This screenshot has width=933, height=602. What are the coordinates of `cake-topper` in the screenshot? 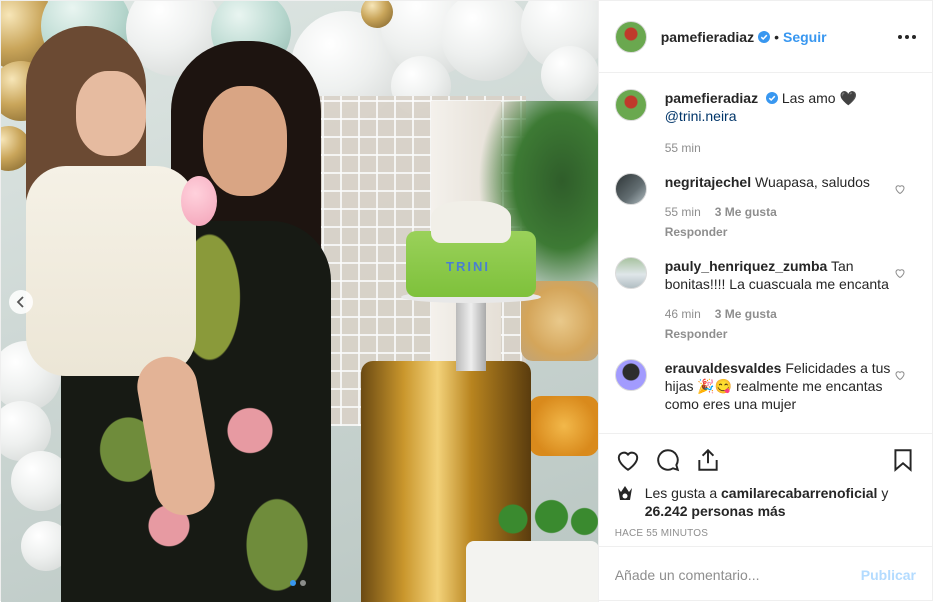 It's located at (471, 222).